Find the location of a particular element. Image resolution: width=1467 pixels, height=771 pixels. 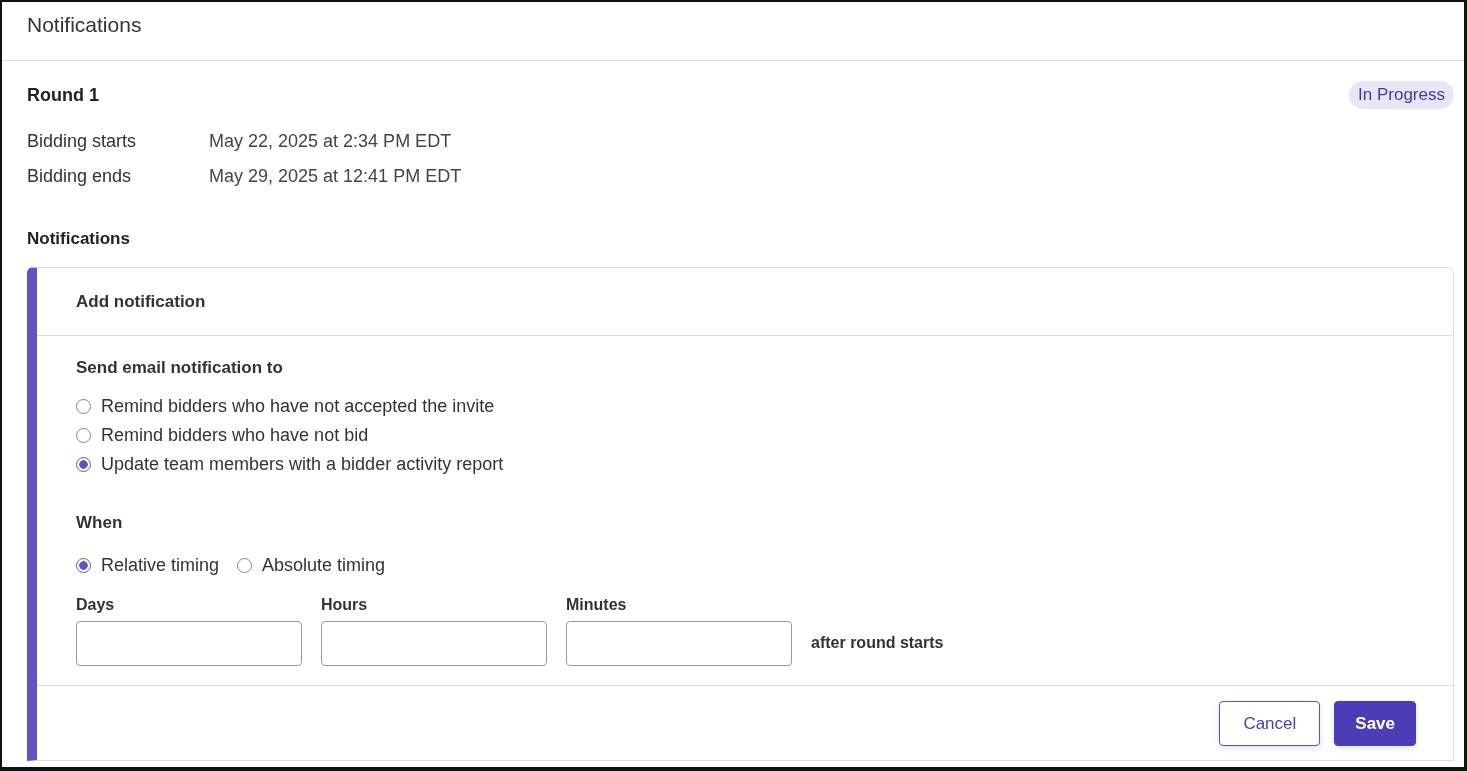

recipients-label: Send email notification to is located at coordinates (180, 368).